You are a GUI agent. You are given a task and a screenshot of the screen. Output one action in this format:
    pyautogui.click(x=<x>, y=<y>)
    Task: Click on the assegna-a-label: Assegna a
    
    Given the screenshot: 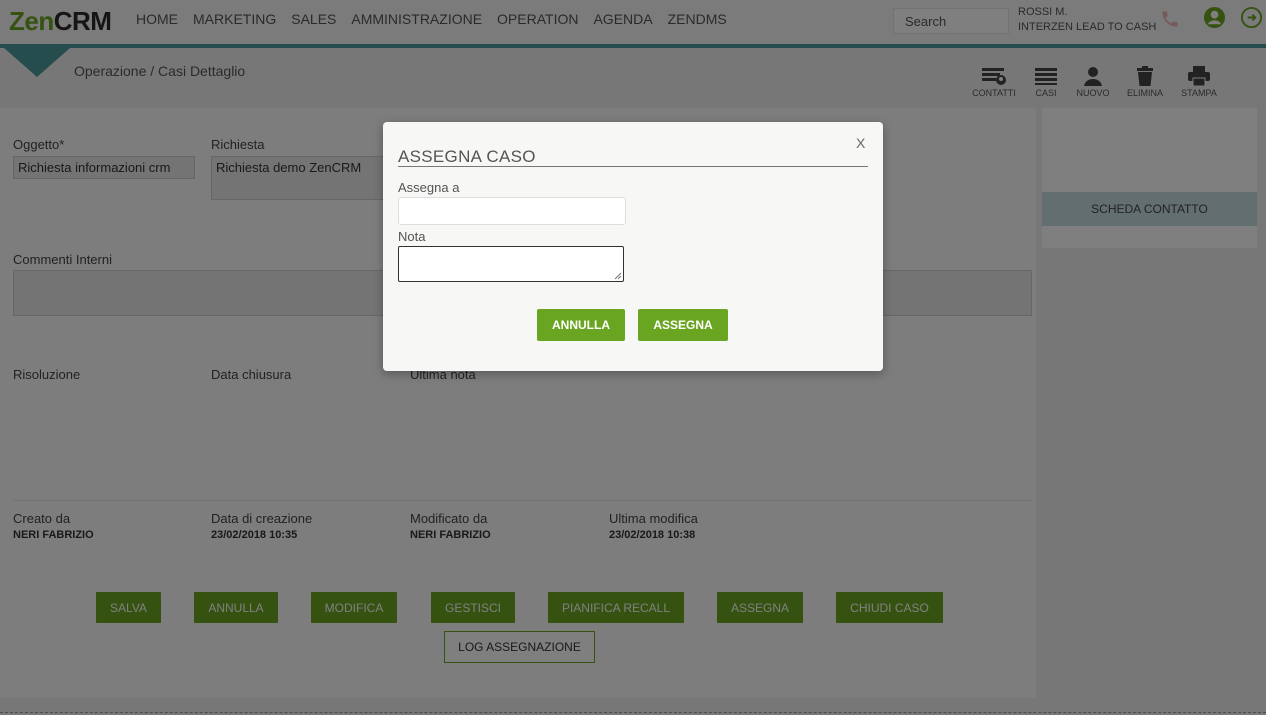 What is the action you would take?
    pyautogui.click(x=429, y=187)
    